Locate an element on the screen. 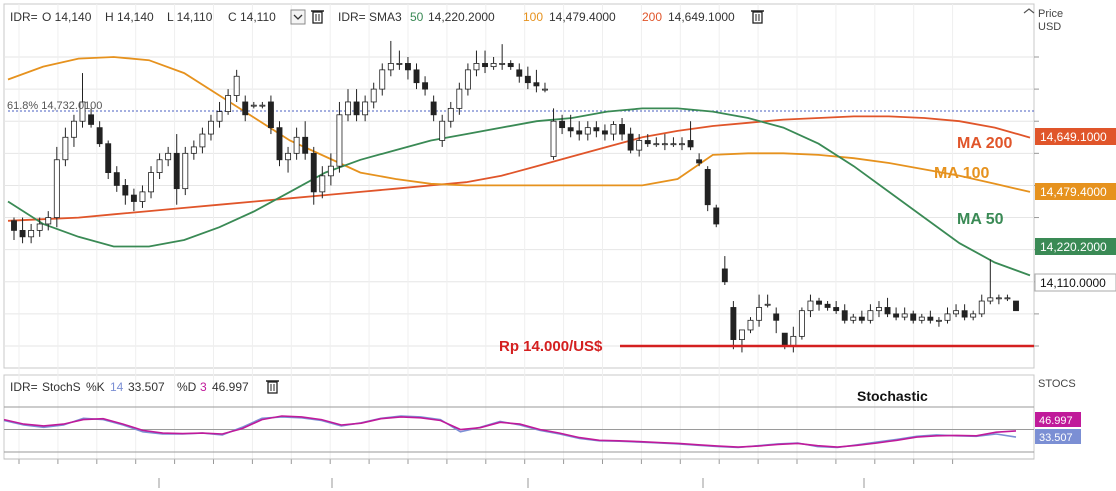  stoch-k-label: %K is located at coordinates (95, 387).